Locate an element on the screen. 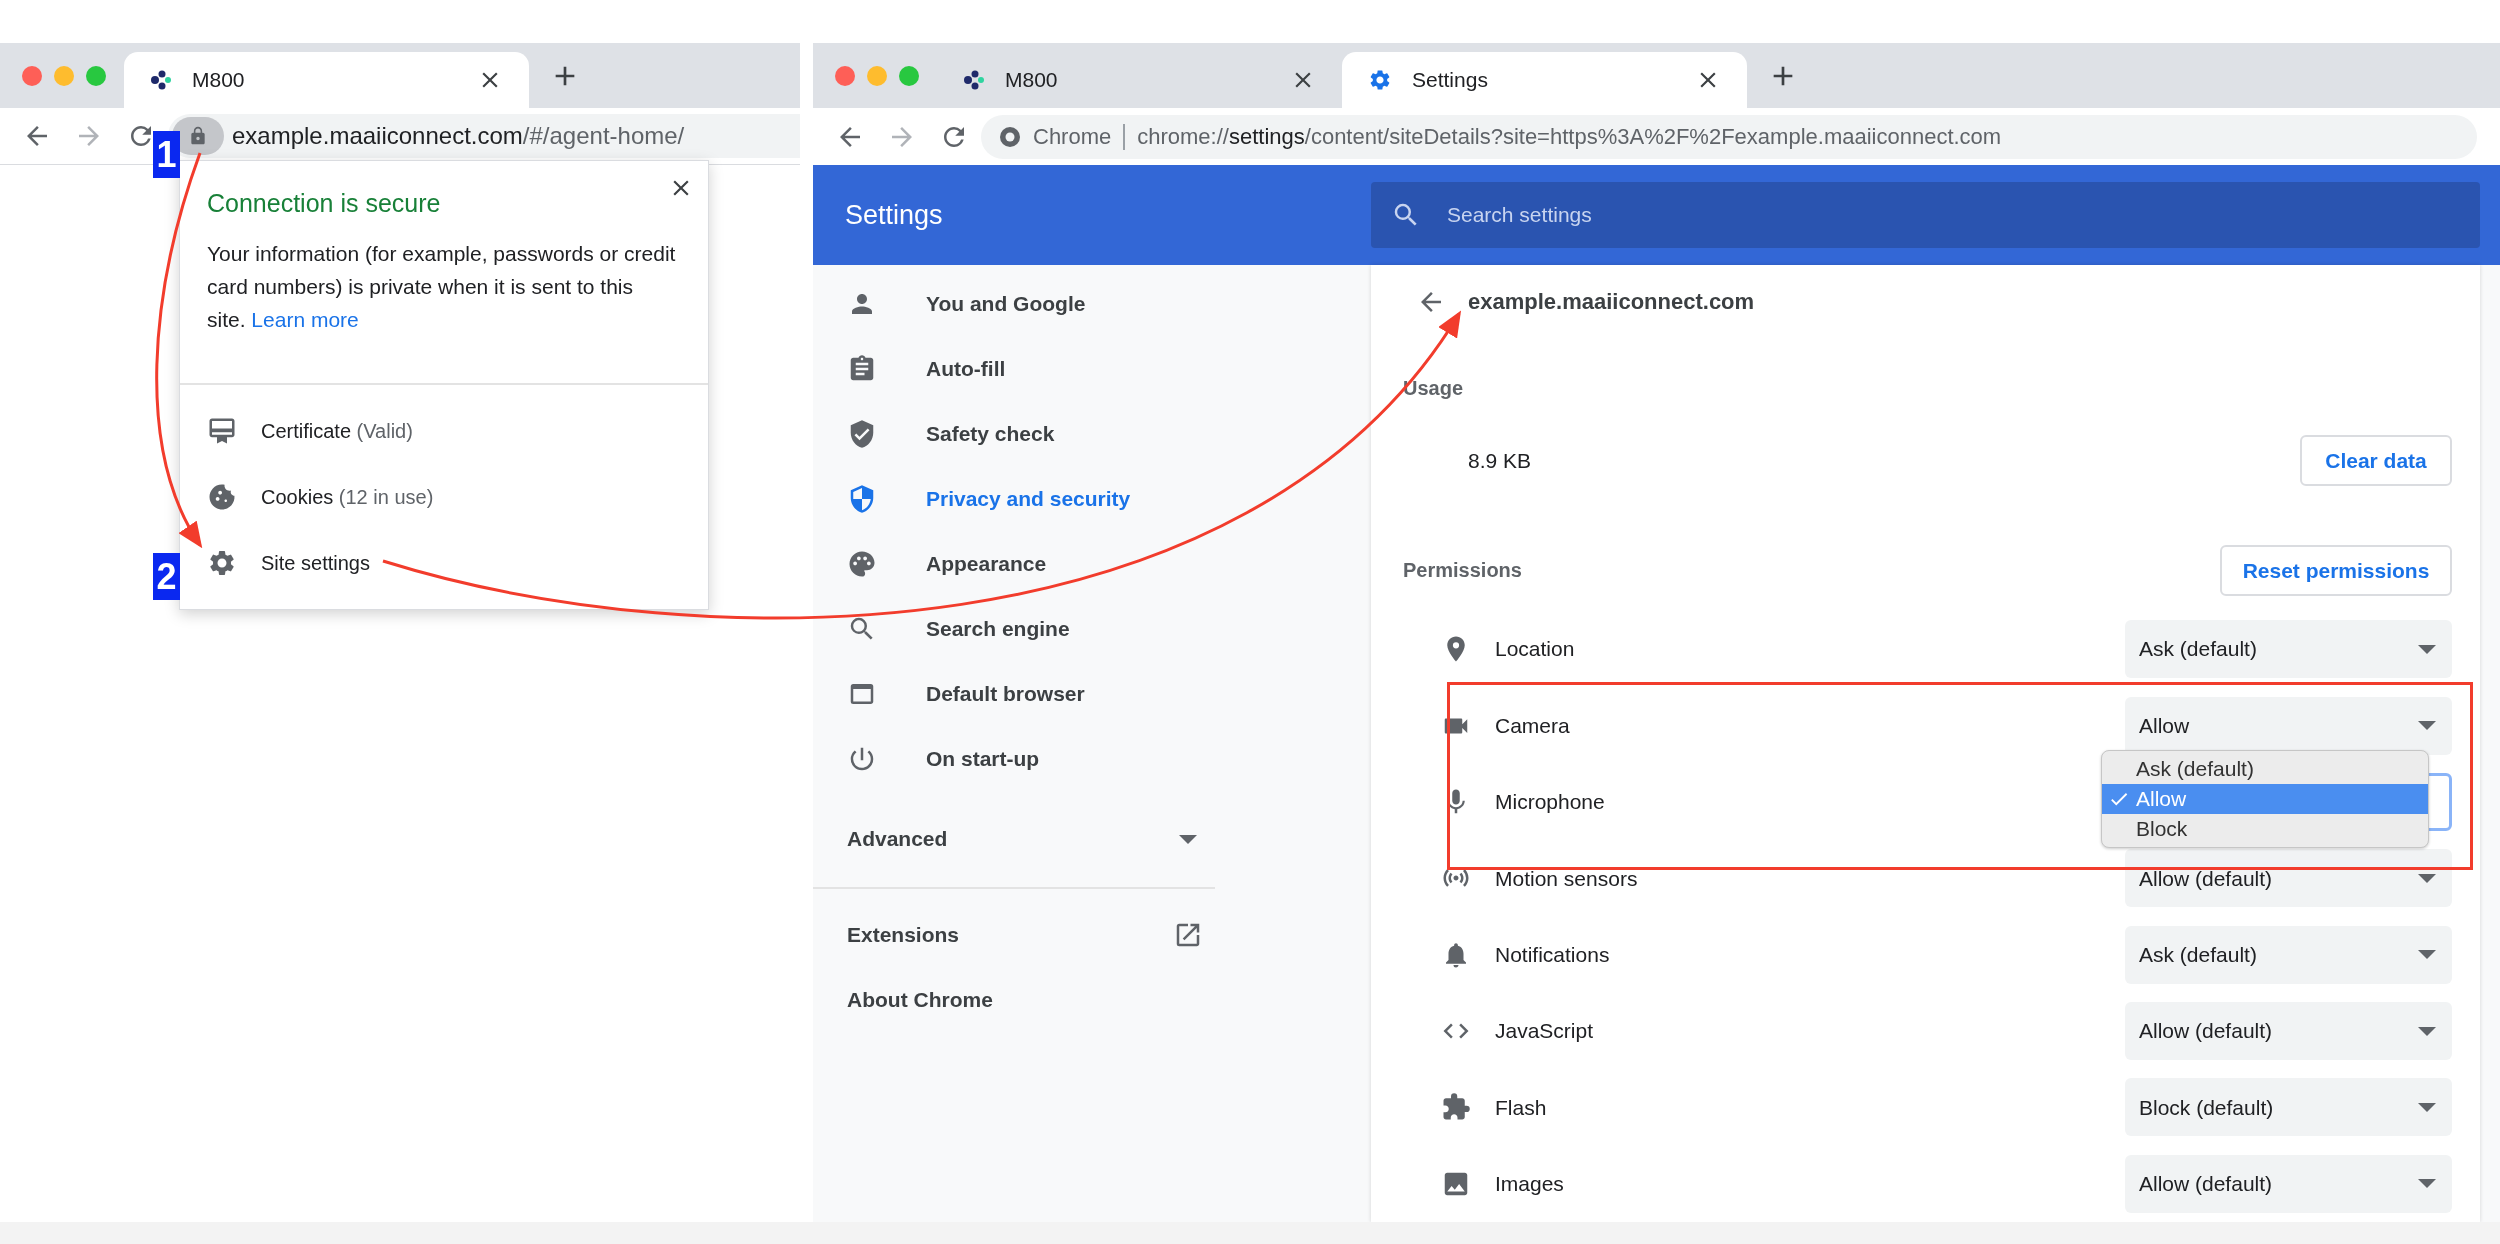 The image size is (2500, 1244). usage-amount: 8.9 KB is located at coordinates (1500, 460).